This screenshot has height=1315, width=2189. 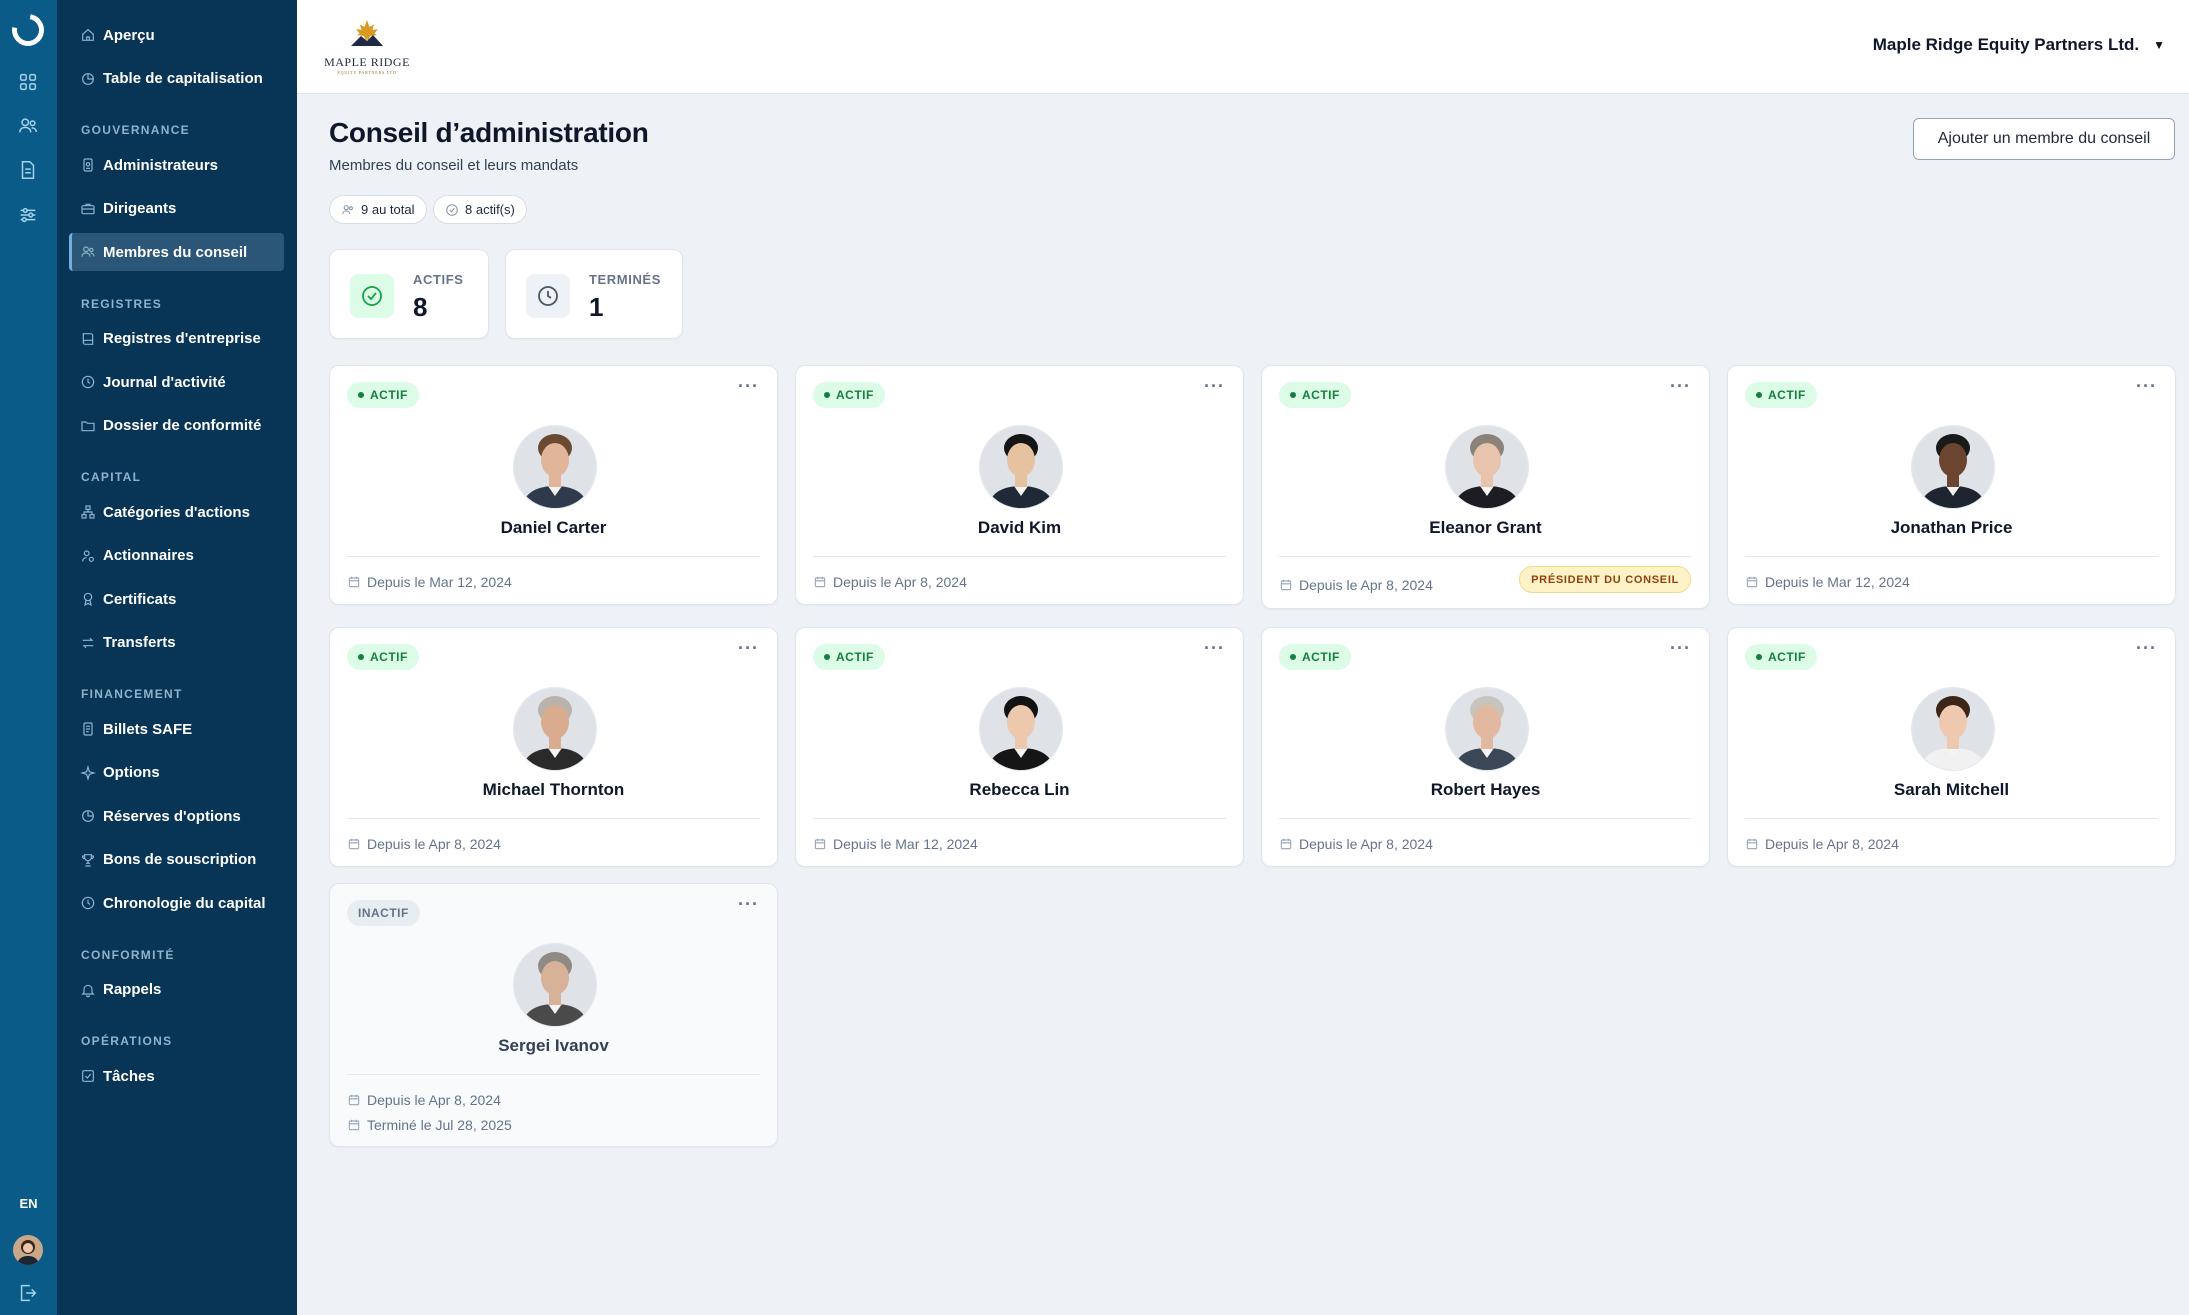 I want to click on logo-subtext: EQUITY PARTNERS LTD, so click(x=367, y=72).